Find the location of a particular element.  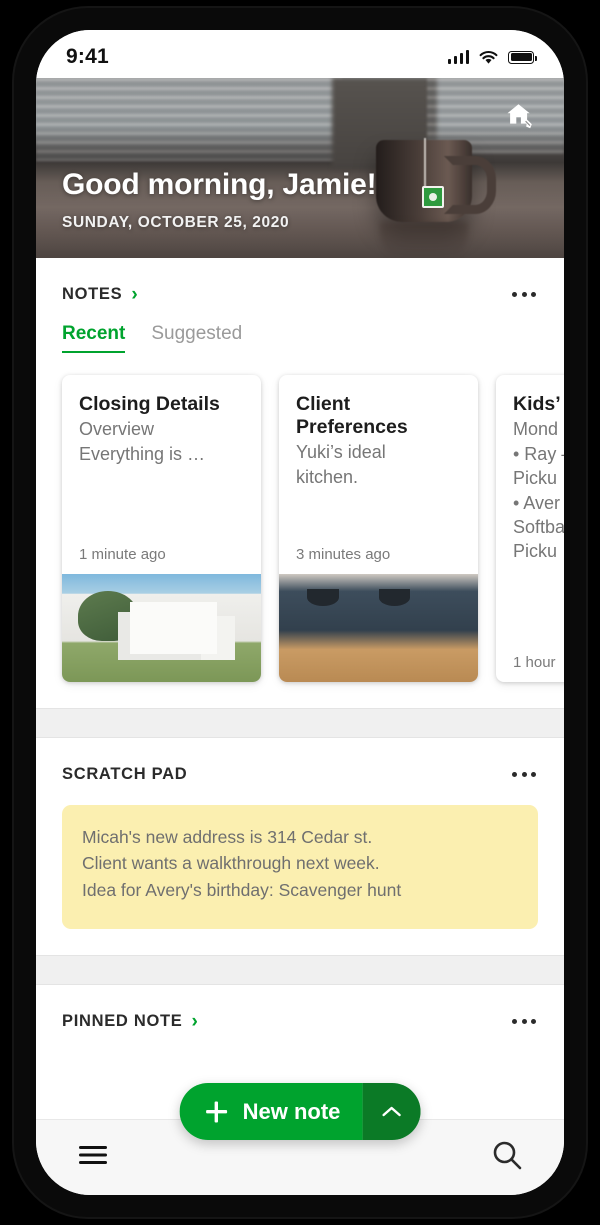

new-note-expand-button is located at coordinates (391, 1111).